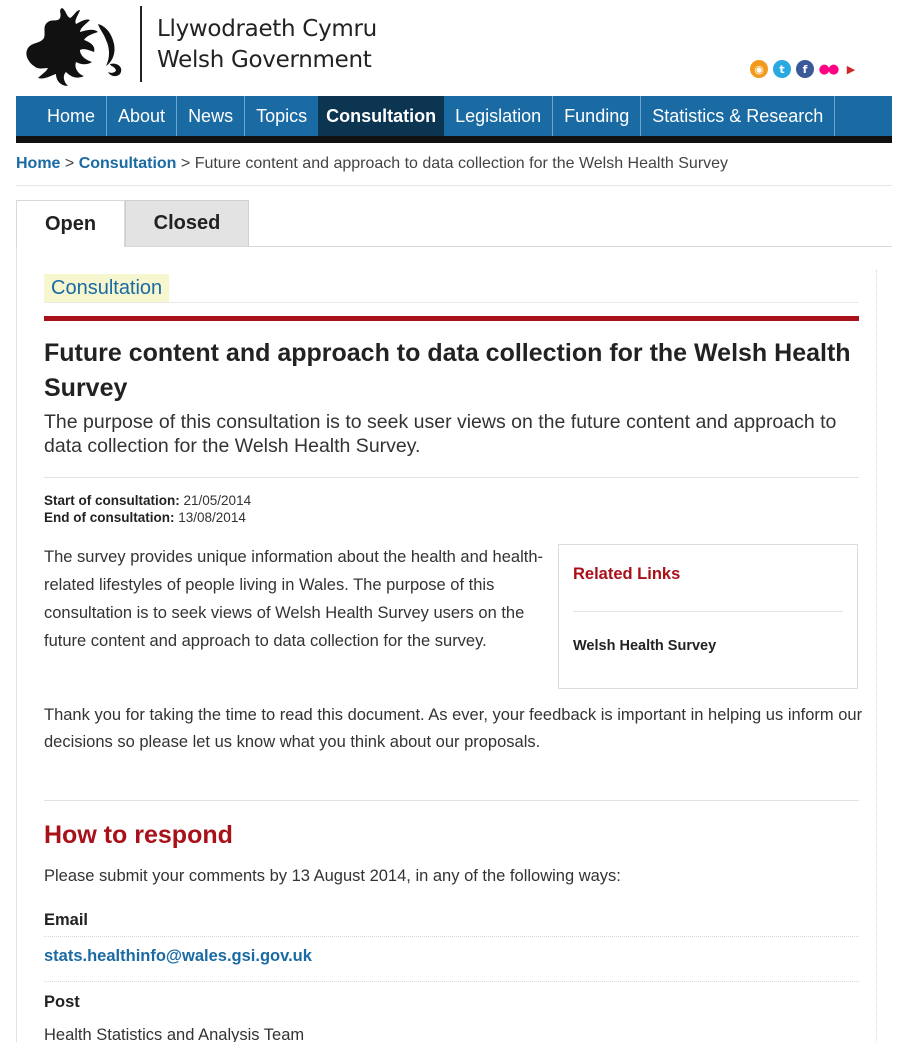 This screenshot has height=1042, width=901. Describe the element at coordinates (38, 163) in the screenshot. I see `breadcrumb-home-link: Home` at that location.